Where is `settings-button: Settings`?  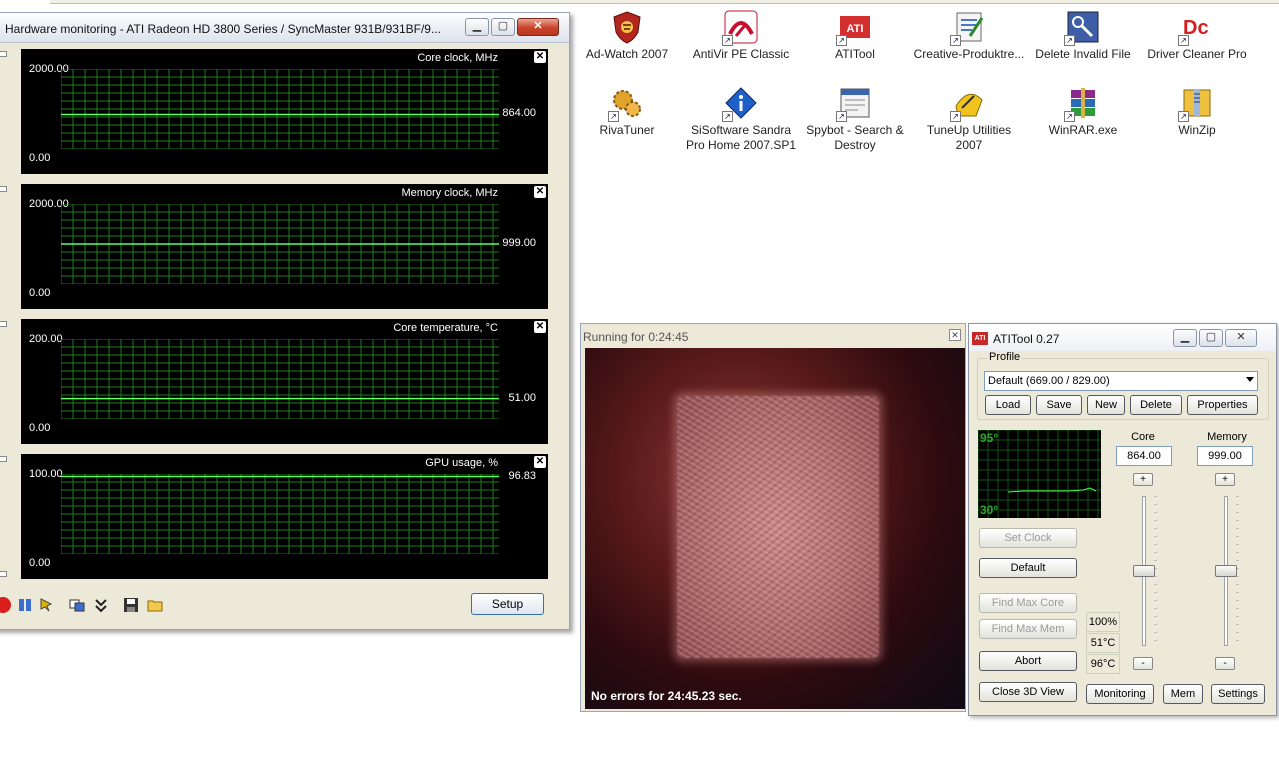 settings-button: Settings is located at coordinates (1238, 694).